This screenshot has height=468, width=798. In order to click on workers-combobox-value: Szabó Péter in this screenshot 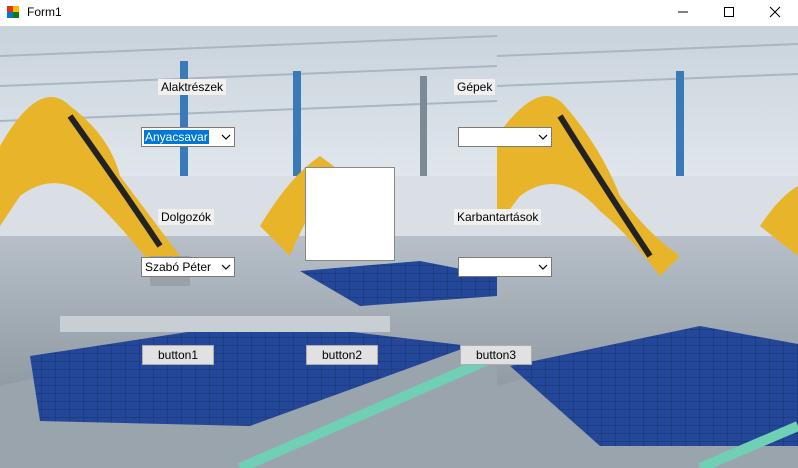, I will do `click(178, 267)`.